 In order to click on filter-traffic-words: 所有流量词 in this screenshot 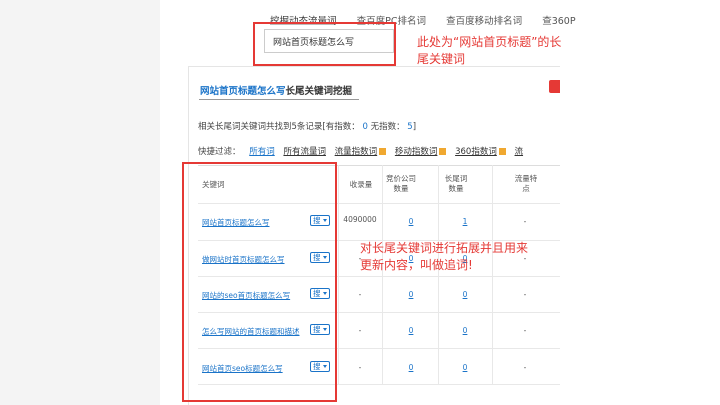, I will do `click(304, 152)`.